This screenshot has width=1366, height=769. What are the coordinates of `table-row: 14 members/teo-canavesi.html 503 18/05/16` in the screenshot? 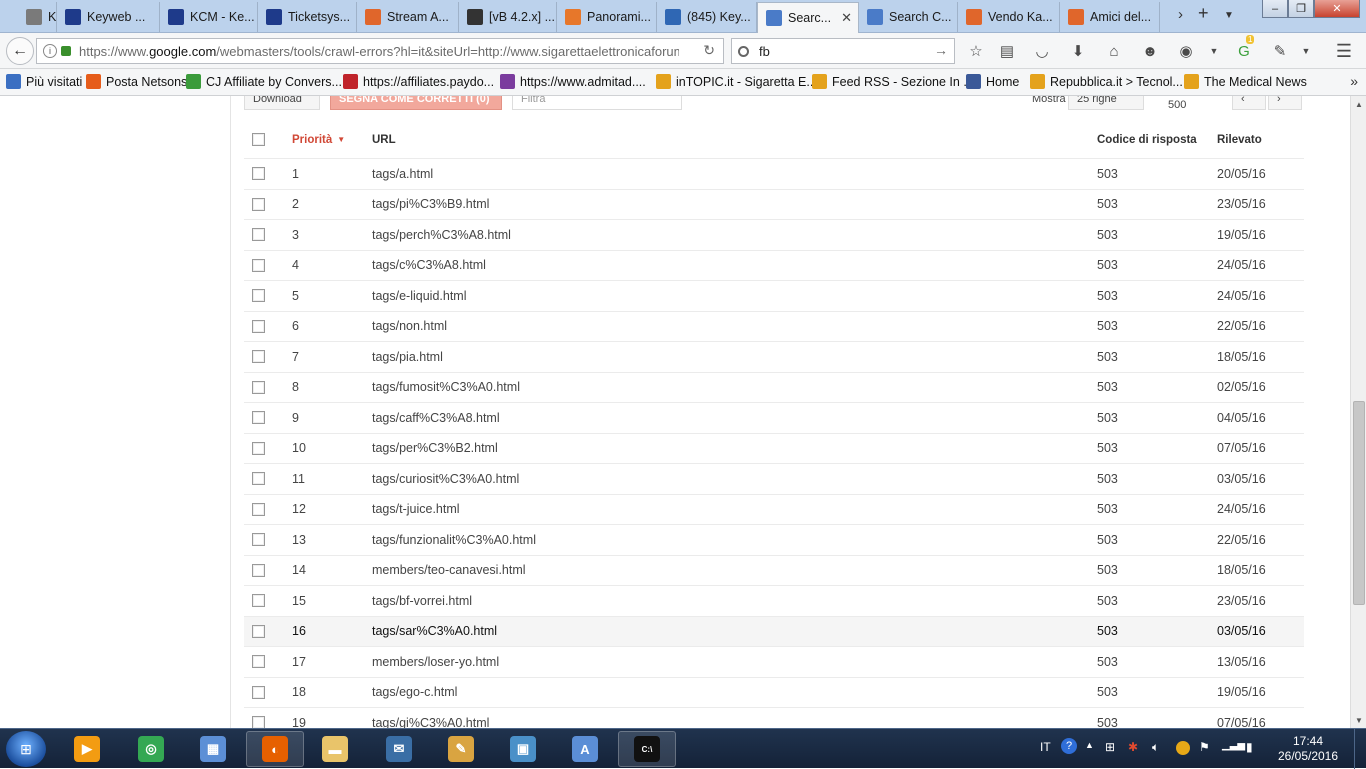 It's located at (774, 571).